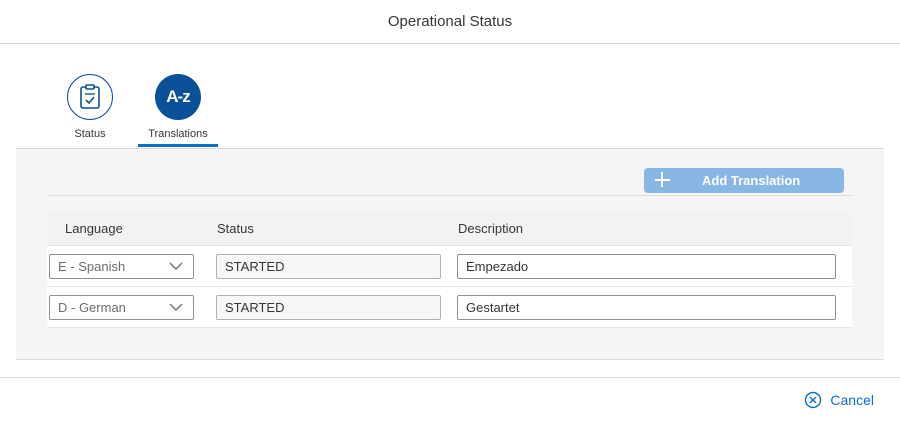 Image resolution: width=900 pixels, height=421 pixels. Describe the element at coordinates (646, 266) in the screenshot. I see `description-field: Empezado` at that location.